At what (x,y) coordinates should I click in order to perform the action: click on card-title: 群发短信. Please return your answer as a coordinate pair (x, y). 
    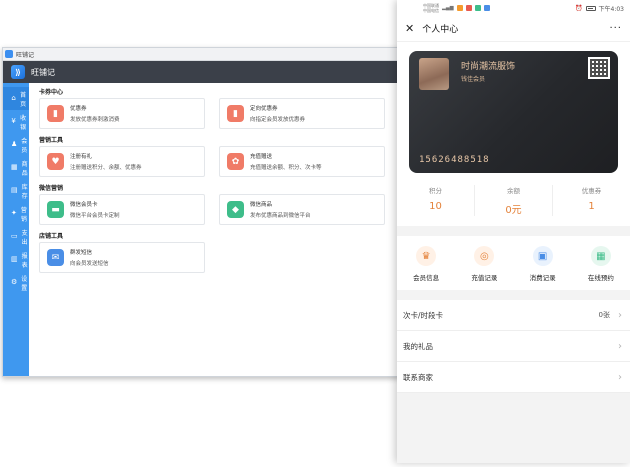
    Looking at the image, I should click on (81, 253).